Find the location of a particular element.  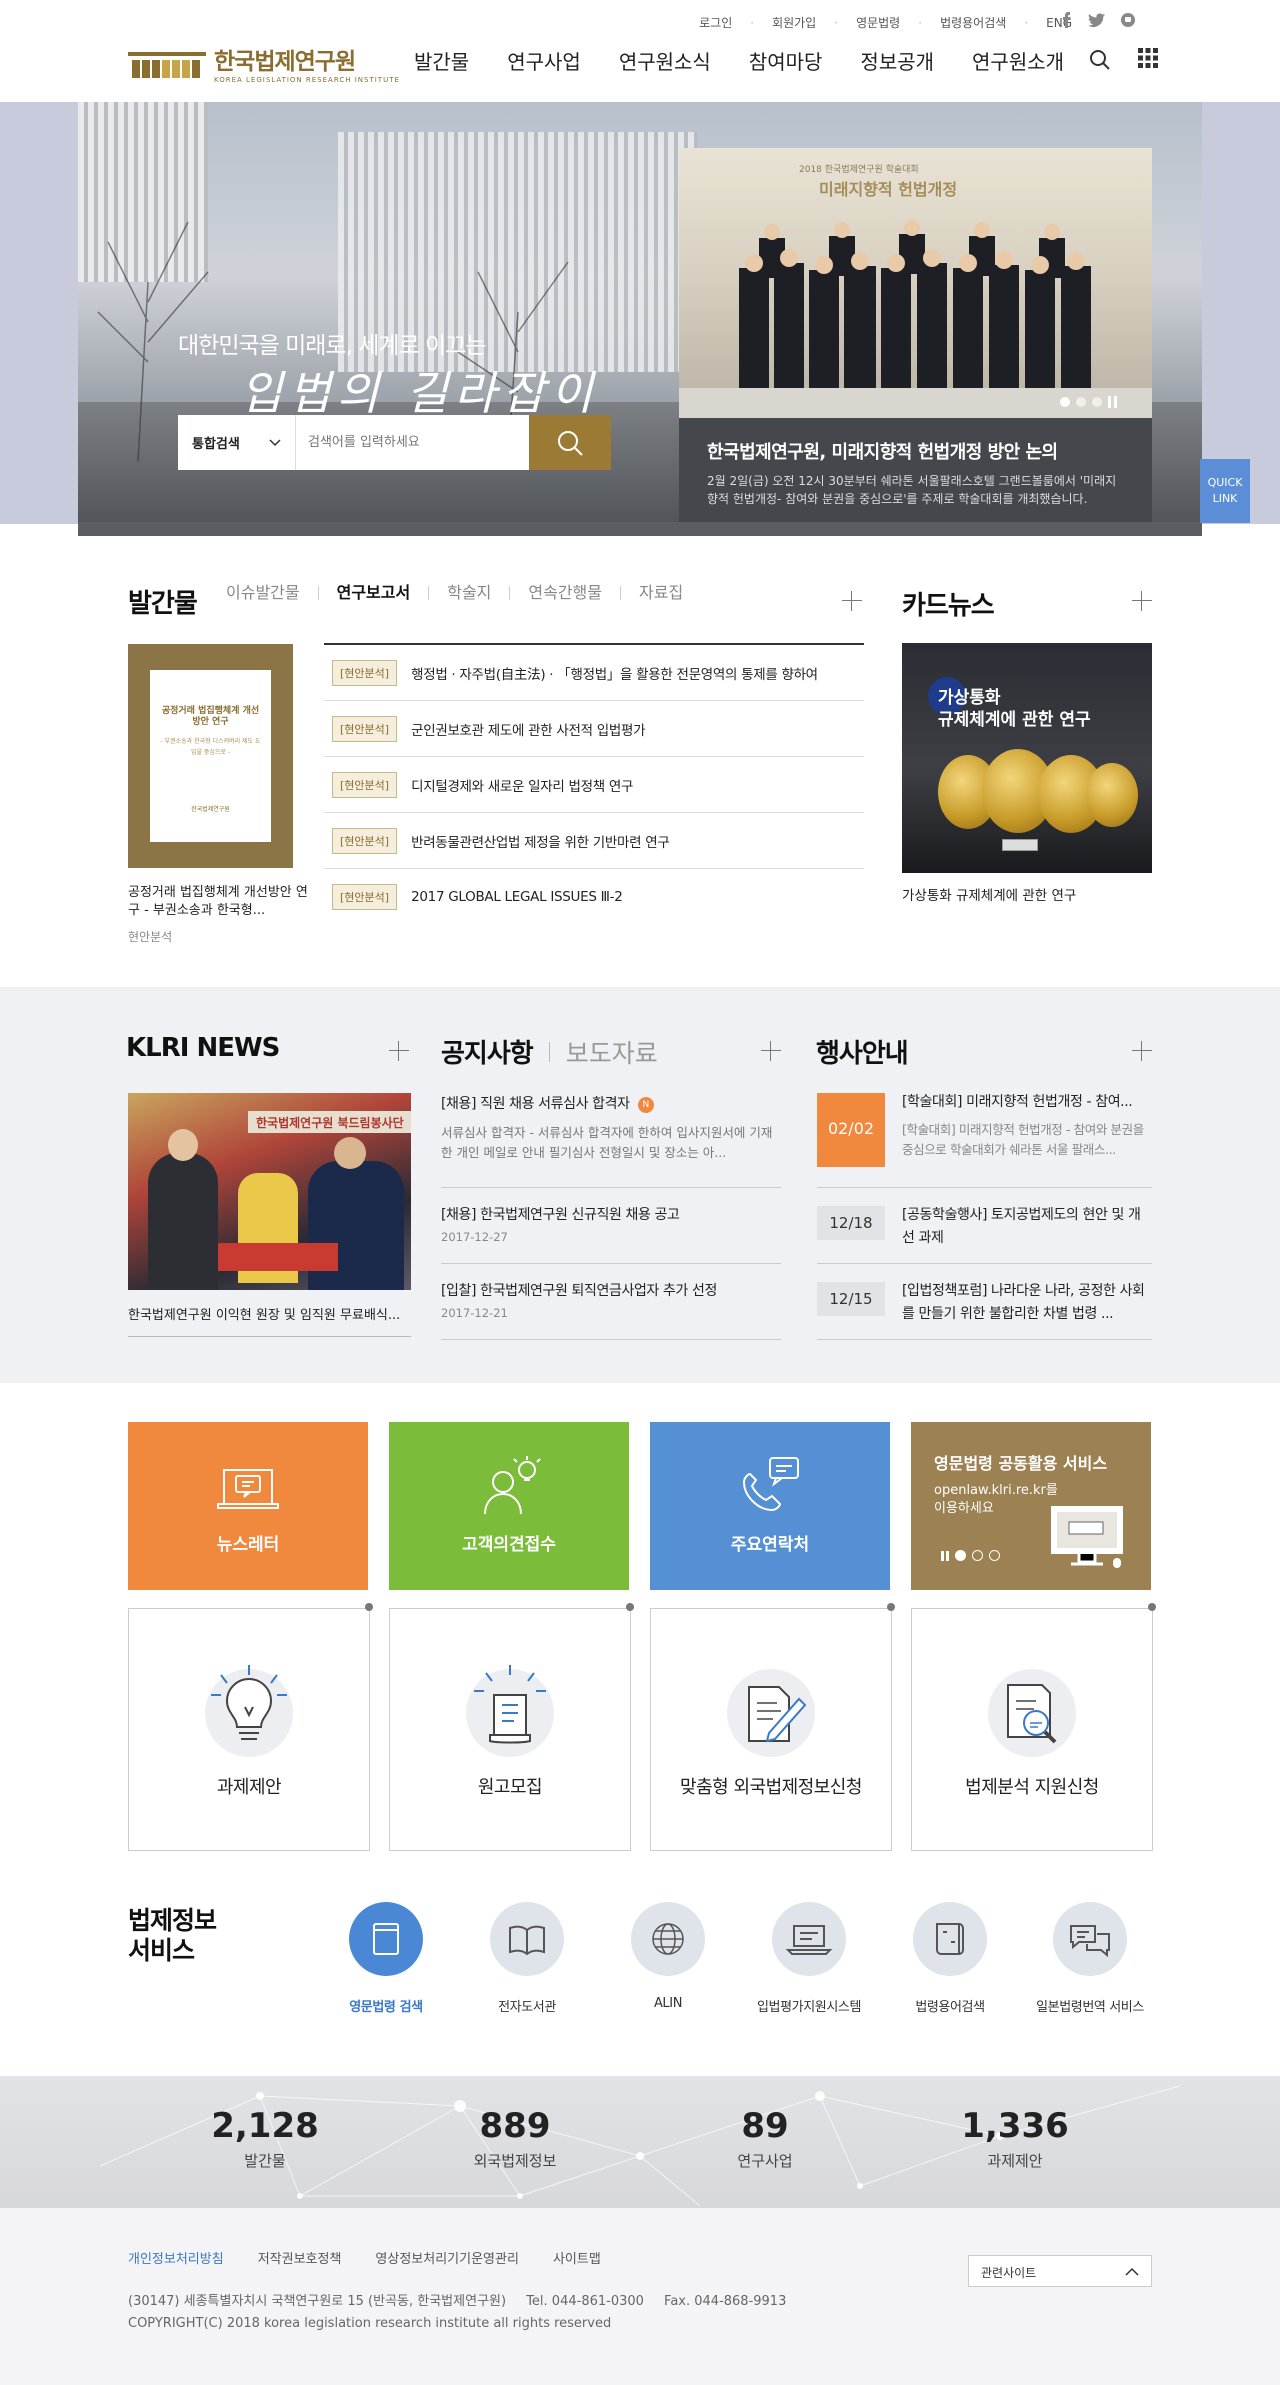

english-law-service-tile: 영문법령 공동활용 서비스 openlaw.klri.re.kr를 이용하세요 is located at coordinates (1031, 1506).